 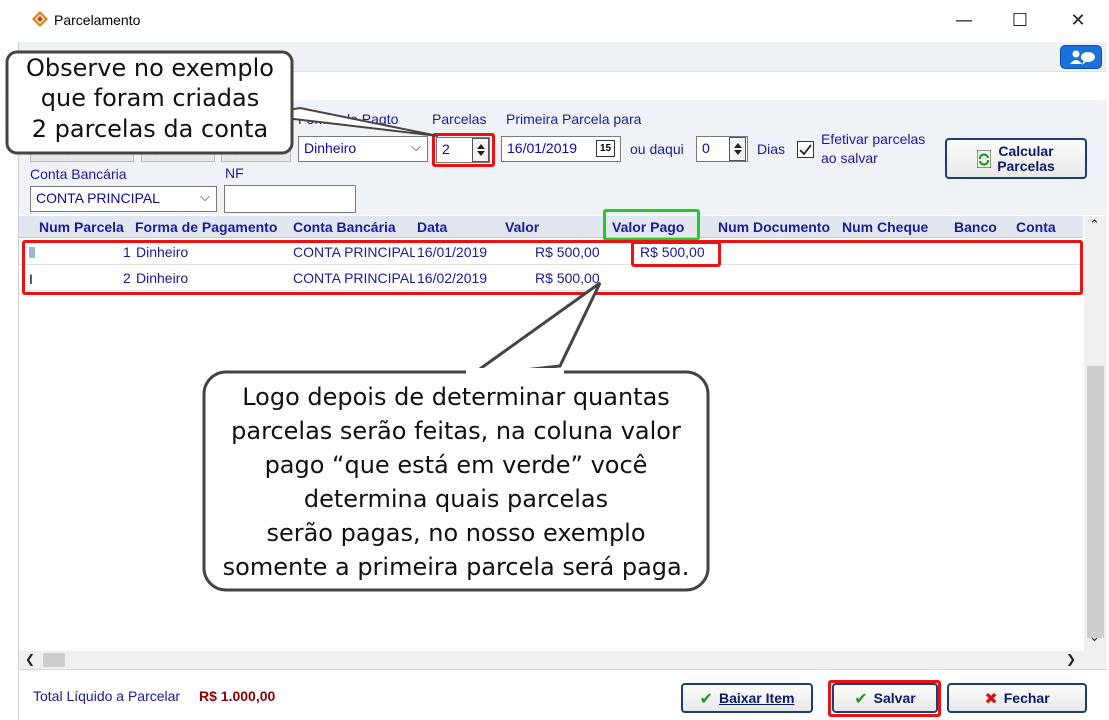 I want to click on callout2-joint, so click(x=515, y=373).